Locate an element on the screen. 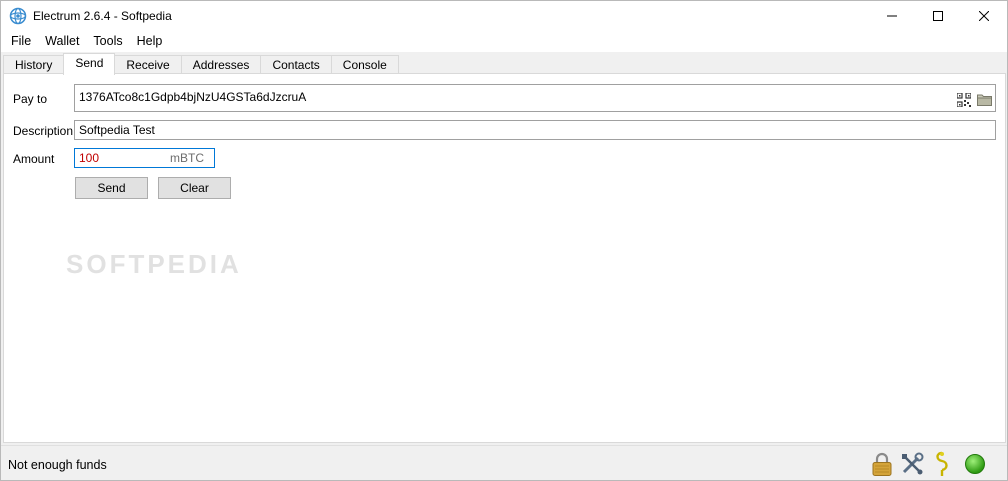  amount-field: 100 mBTC is located at coordinates (144, 158).